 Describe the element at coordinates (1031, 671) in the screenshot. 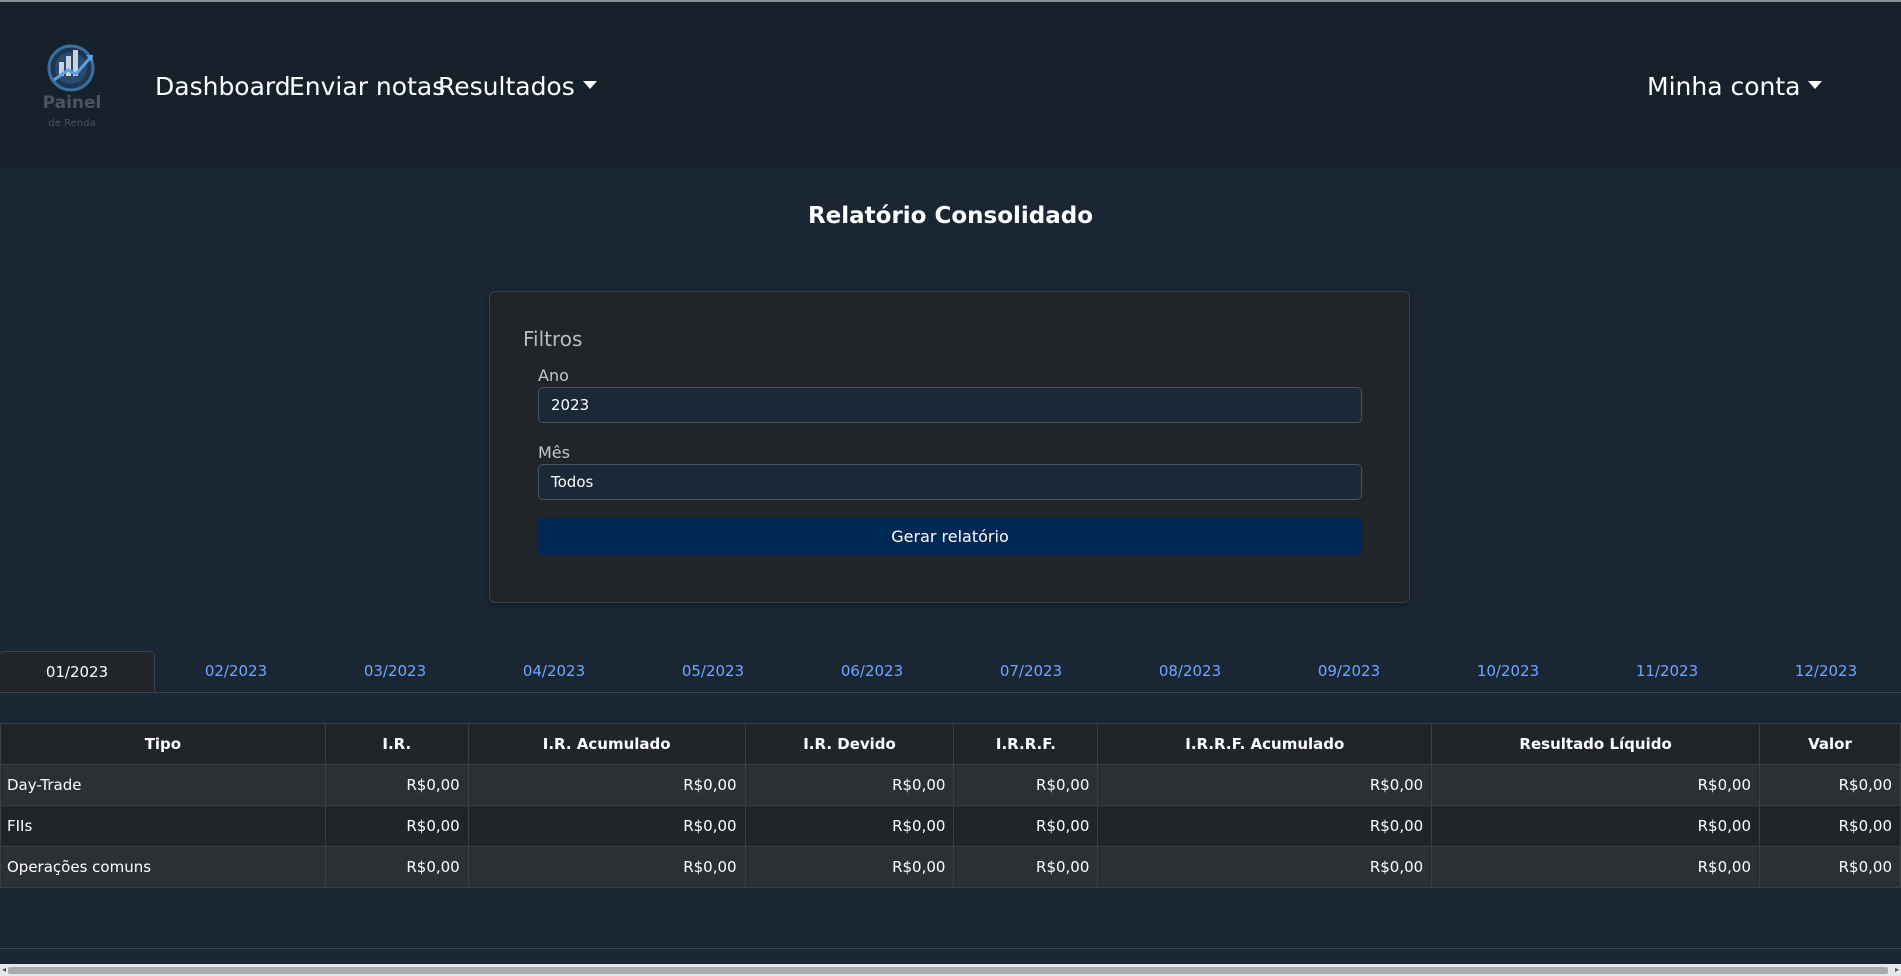

I see `tab-07-2023: 07/2023` at that location.